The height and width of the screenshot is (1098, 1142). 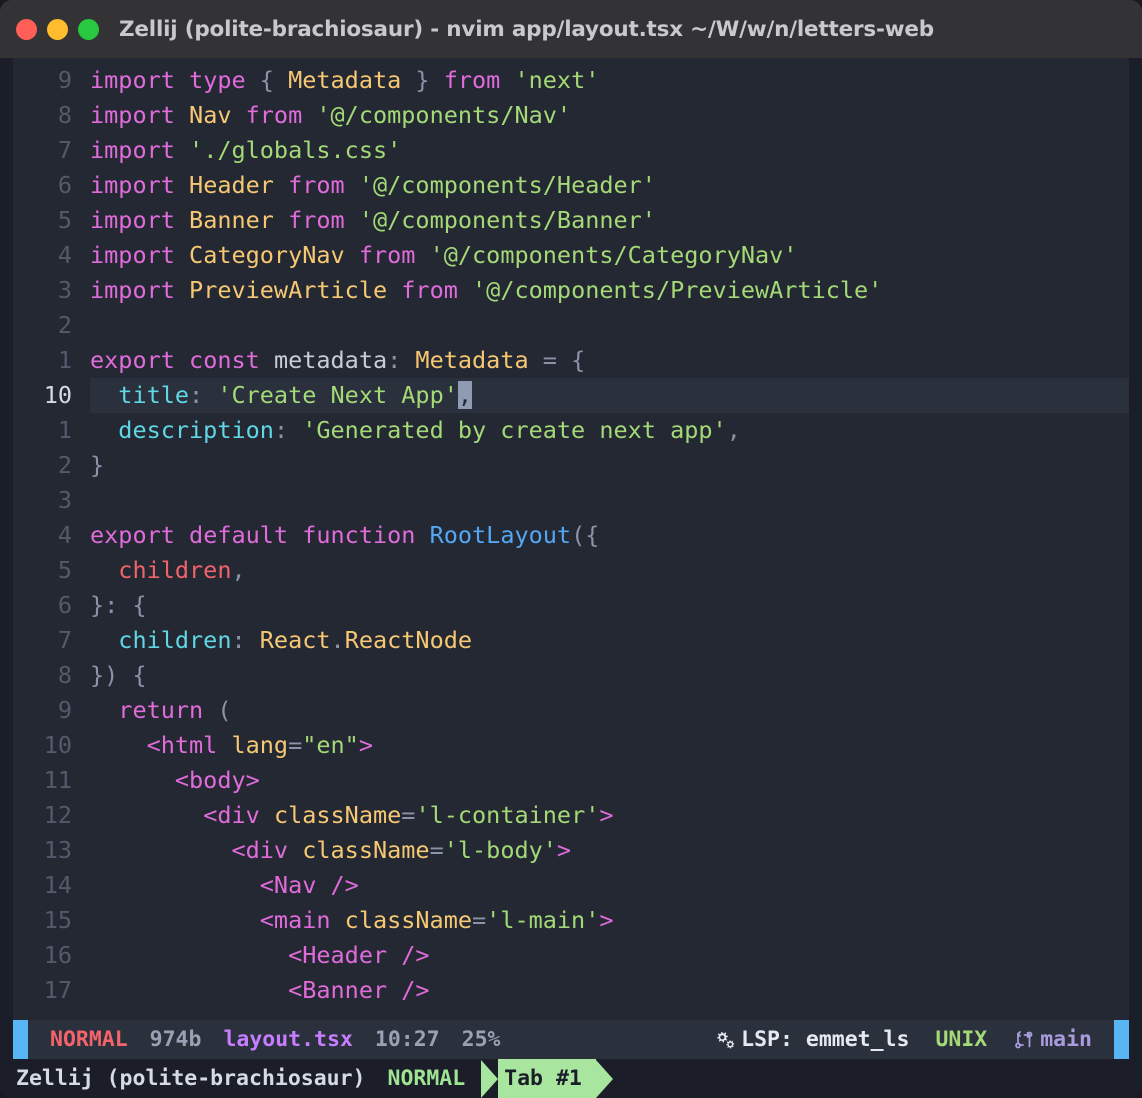 I want to click on code-line-content: title: 'Create Next App',, so click(x=609, y=395).